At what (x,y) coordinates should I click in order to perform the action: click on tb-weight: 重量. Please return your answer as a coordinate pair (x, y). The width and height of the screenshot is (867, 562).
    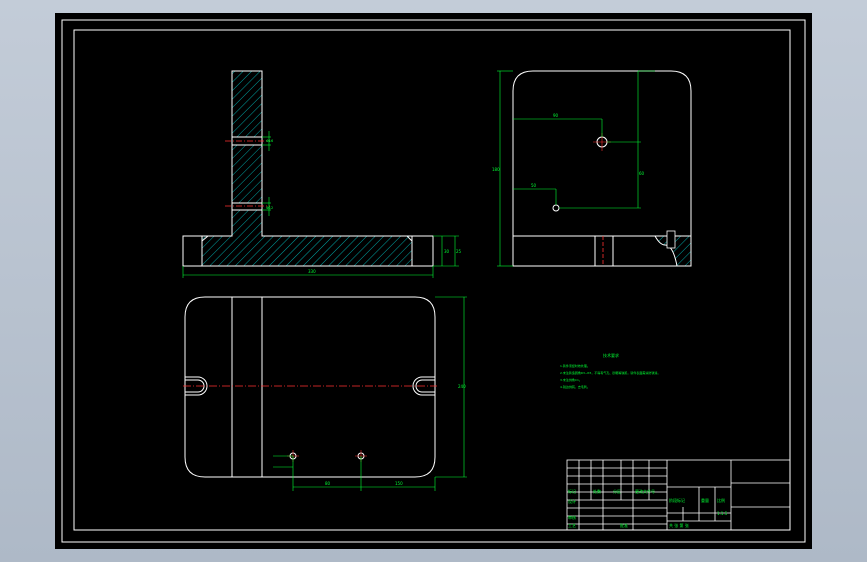
    Looking at the image, I should click on (705, 500).